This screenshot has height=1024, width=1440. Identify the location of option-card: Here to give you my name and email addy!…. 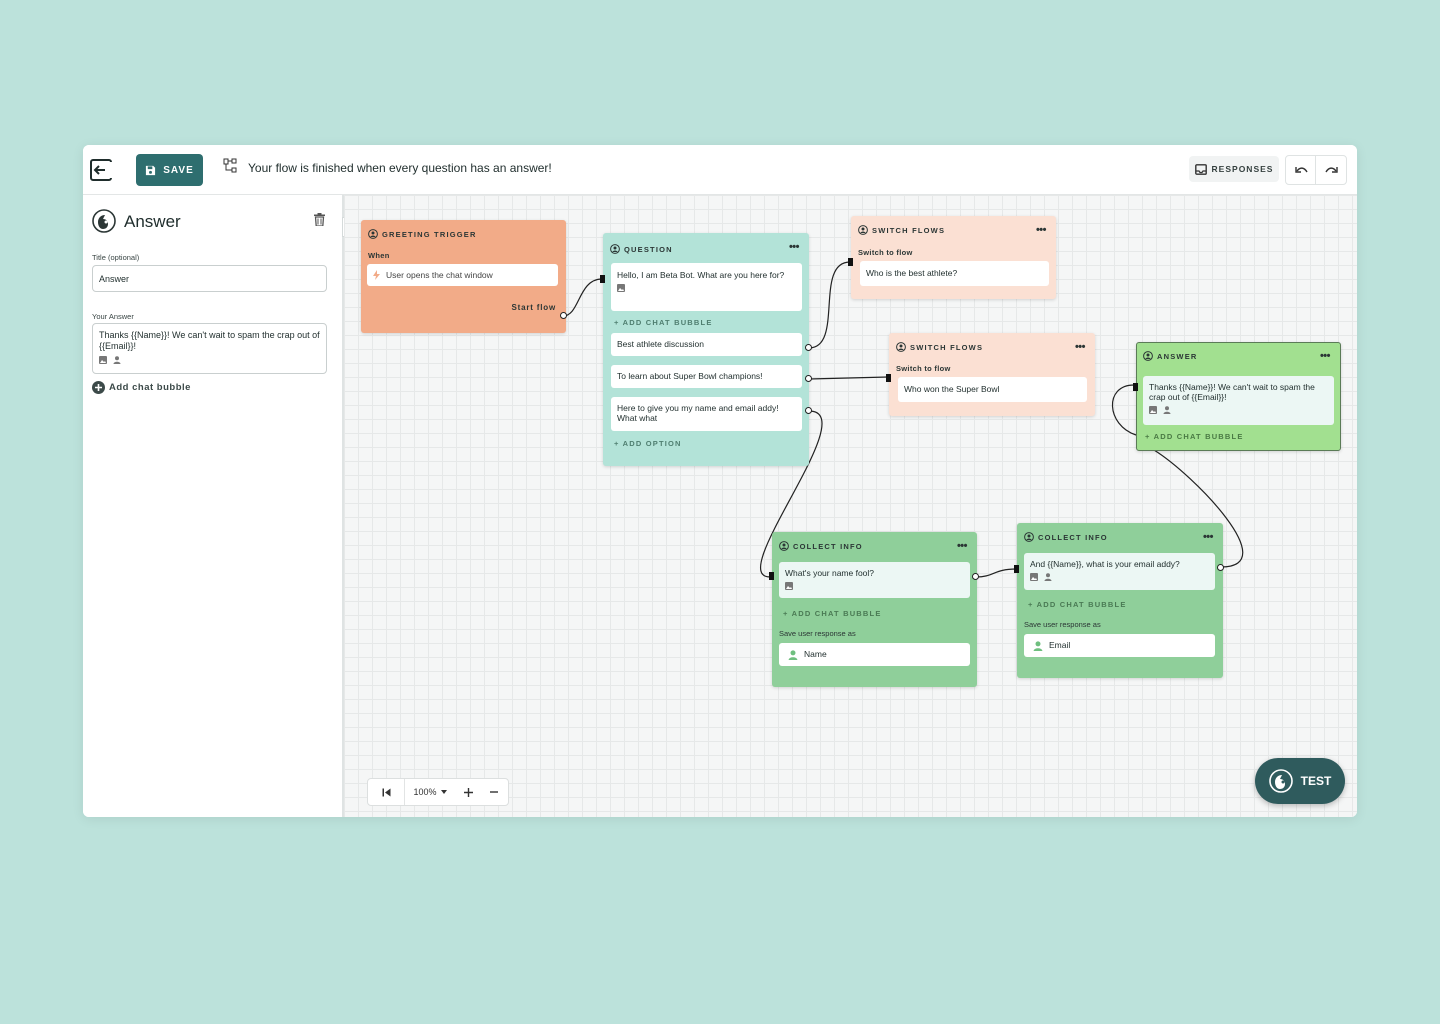
(706, 414).